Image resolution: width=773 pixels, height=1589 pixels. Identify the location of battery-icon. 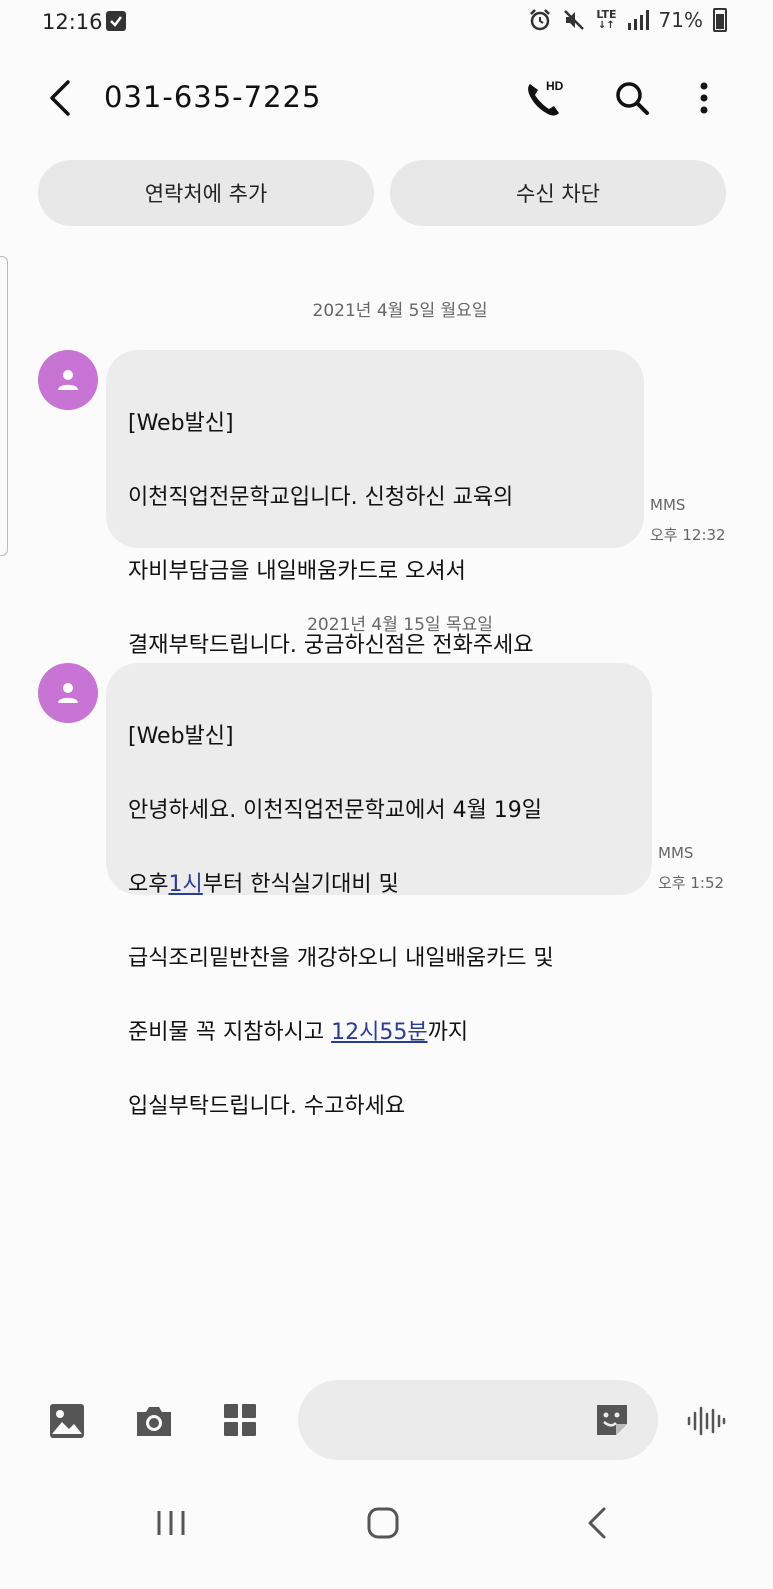
(720, 20).